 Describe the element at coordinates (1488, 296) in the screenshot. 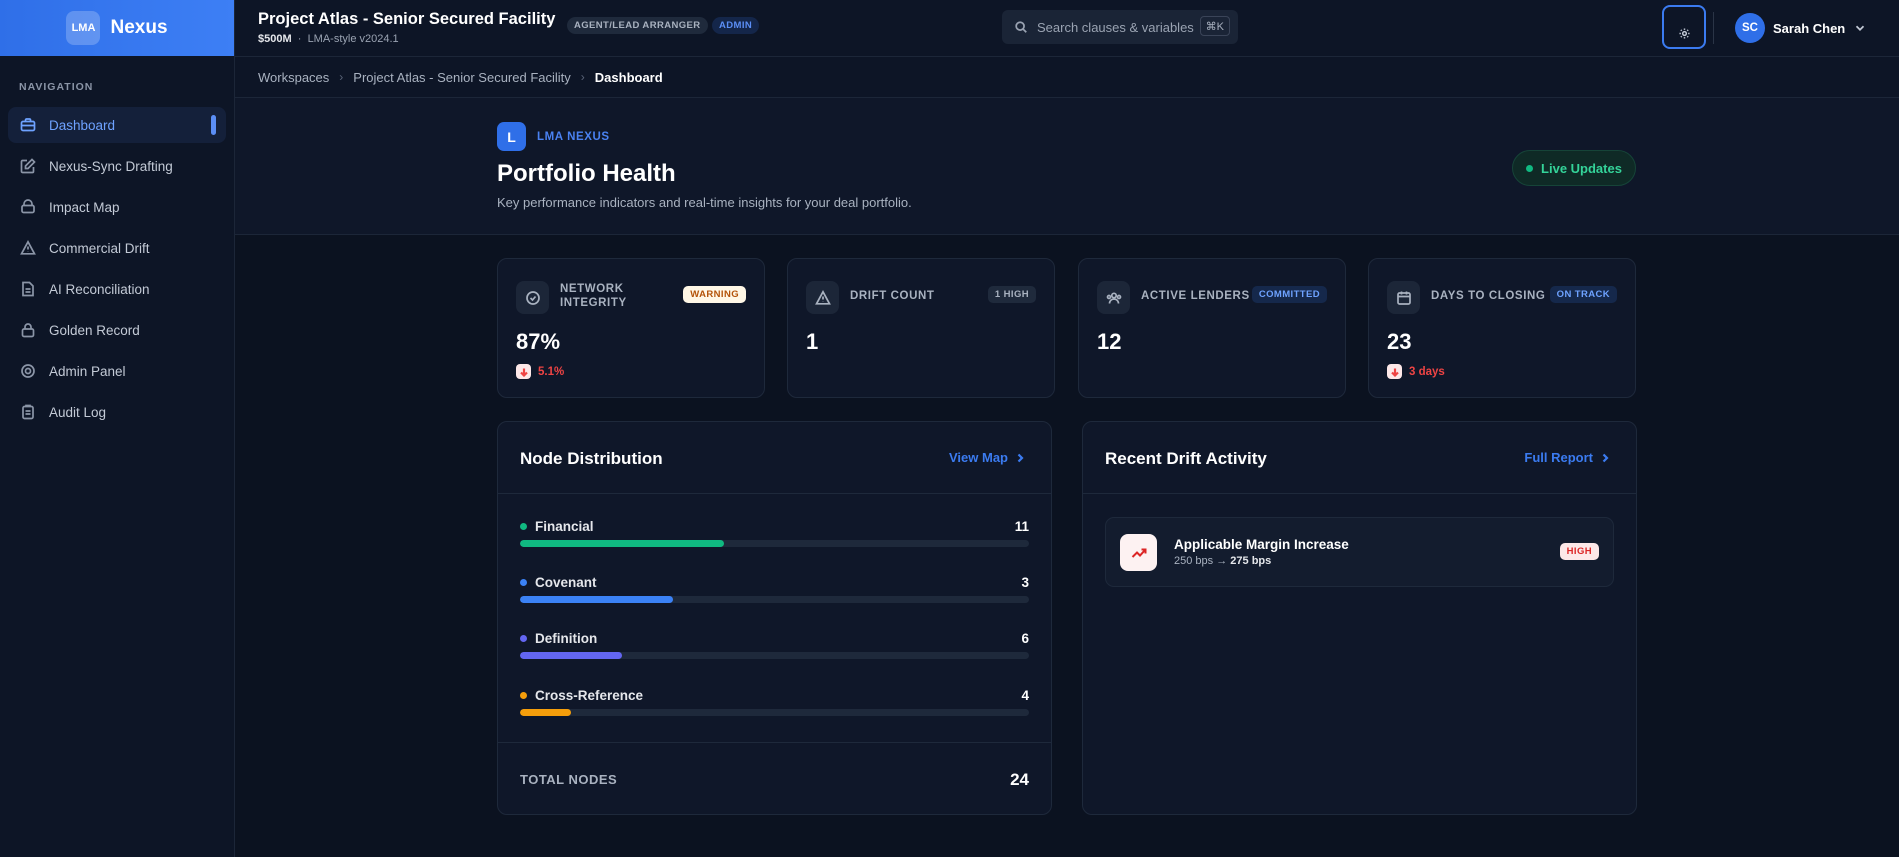

I see `kpi-label: DAYS TO CLOSING` at that location.